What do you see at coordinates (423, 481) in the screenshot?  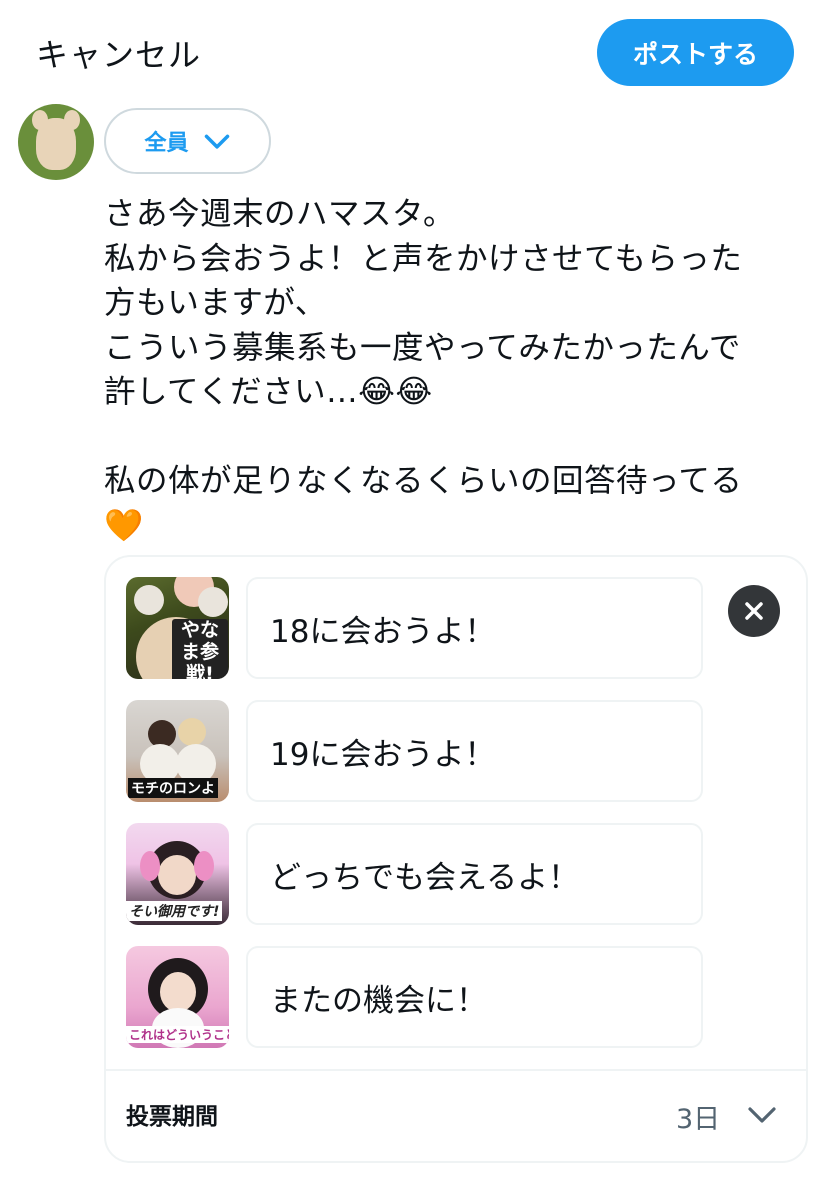 I see `tweet-line: 私の体が足りなくなるくらいの回答待ってる` at bounding box center [423, 481].